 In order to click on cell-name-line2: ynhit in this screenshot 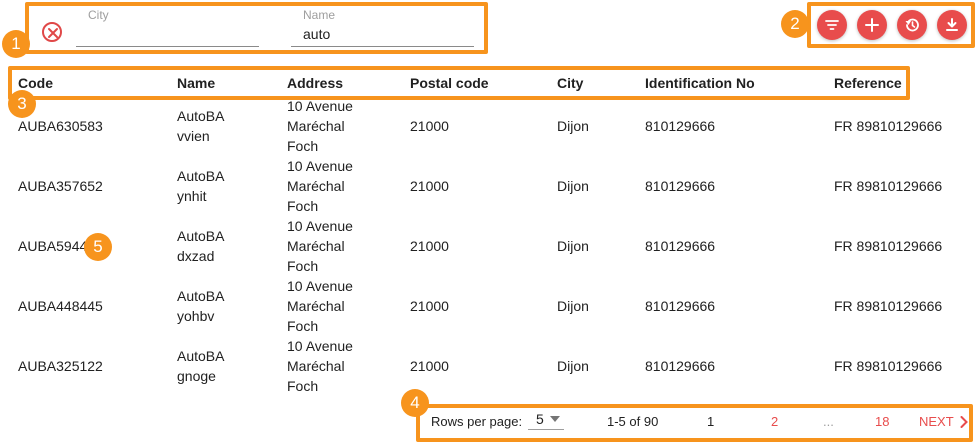, I will do `click(192, 196)`.